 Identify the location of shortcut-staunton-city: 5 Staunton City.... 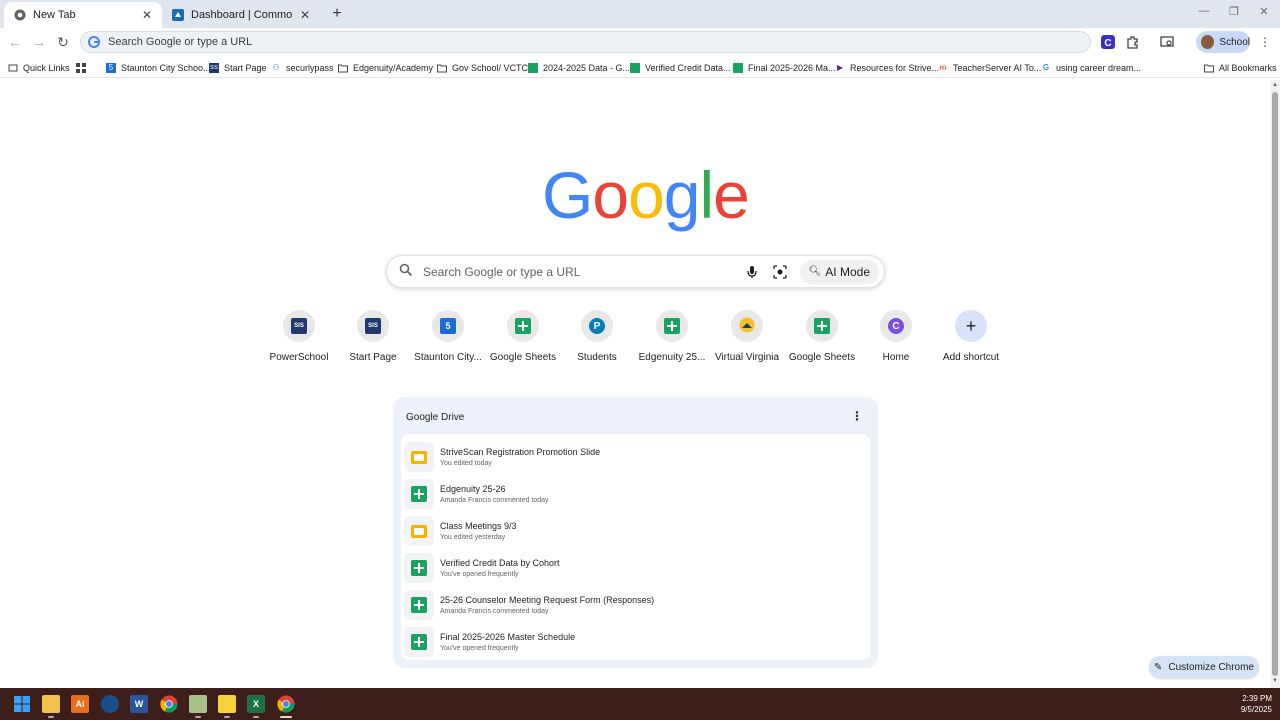
(448, 336).